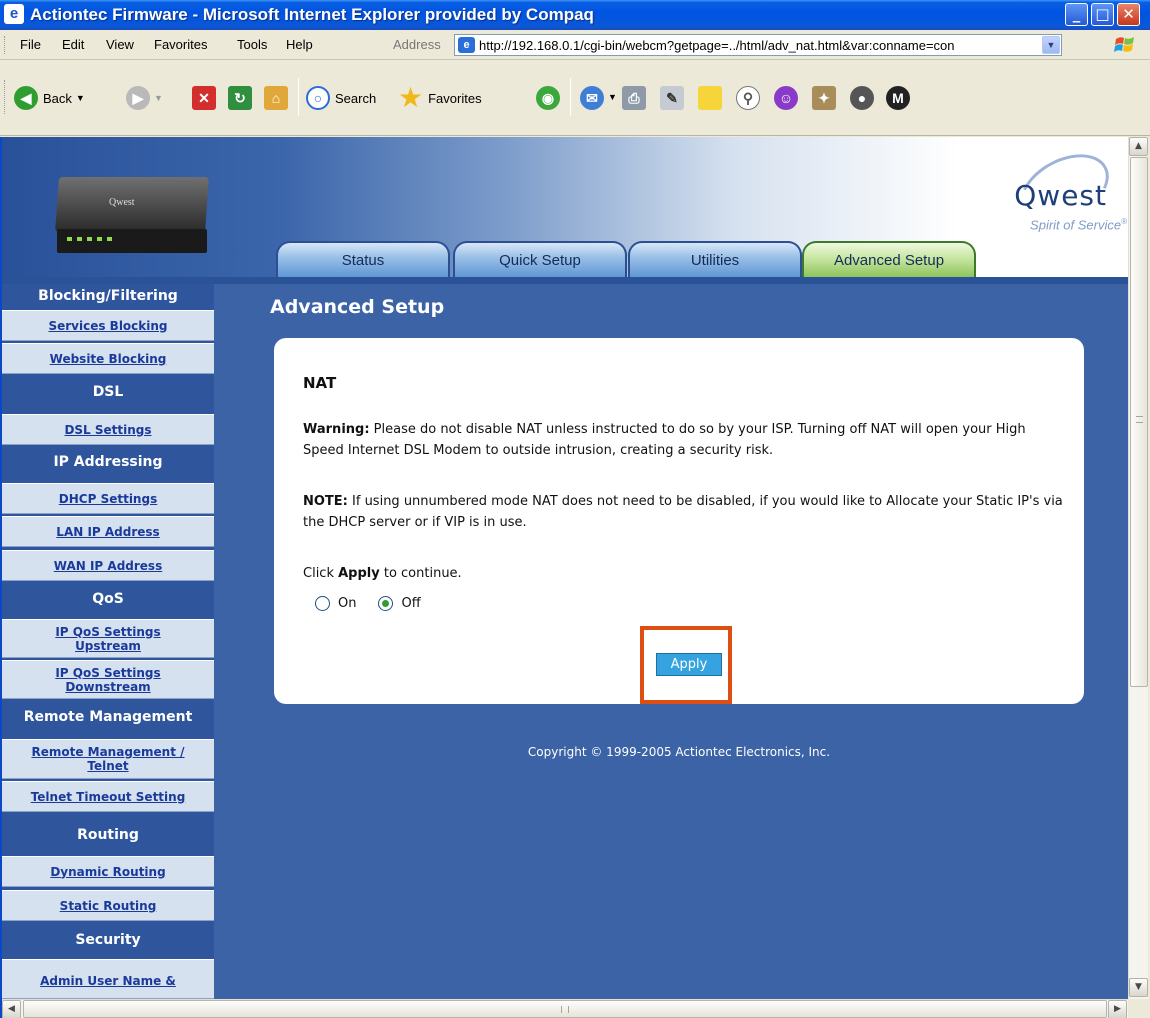  What do you see at coordinates (108, 796) in the screenshot?
I see `sidebar-item-telnet-timeout: Telnet Timeout Setting` at bounding box center [108, 796].